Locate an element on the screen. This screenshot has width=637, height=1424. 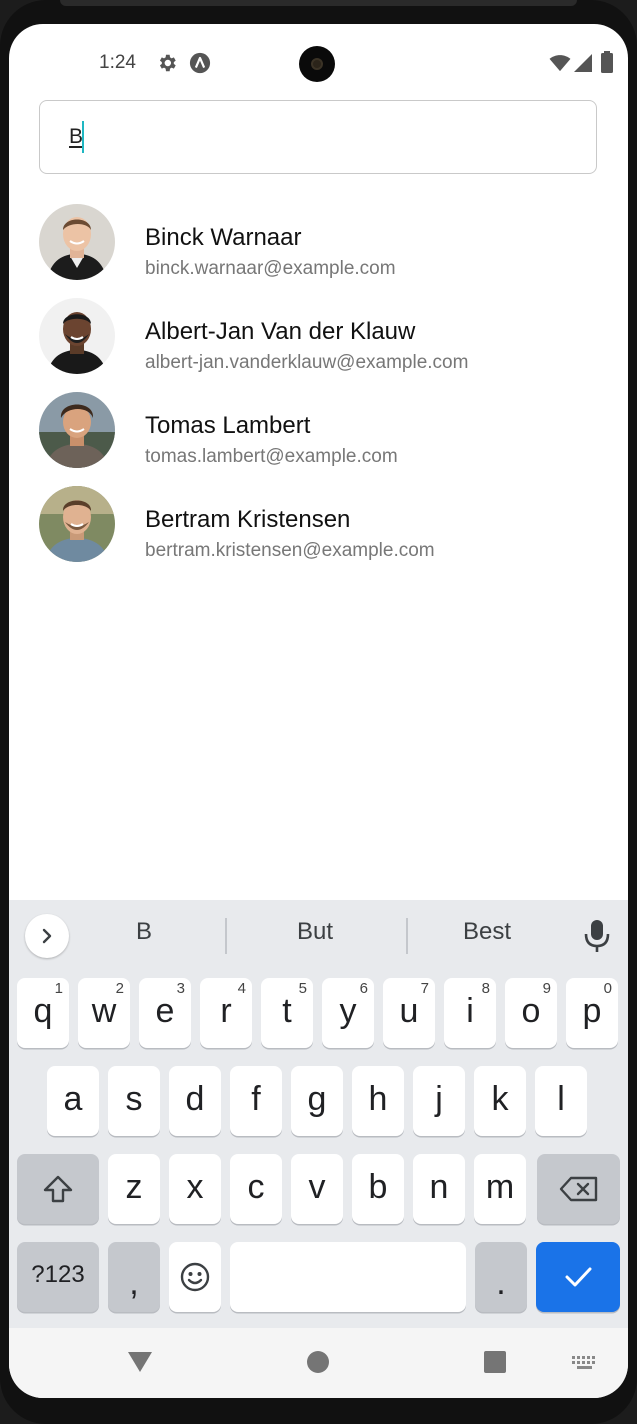
contact-name: Binck Warnaar is located at coordinates (223, 237).